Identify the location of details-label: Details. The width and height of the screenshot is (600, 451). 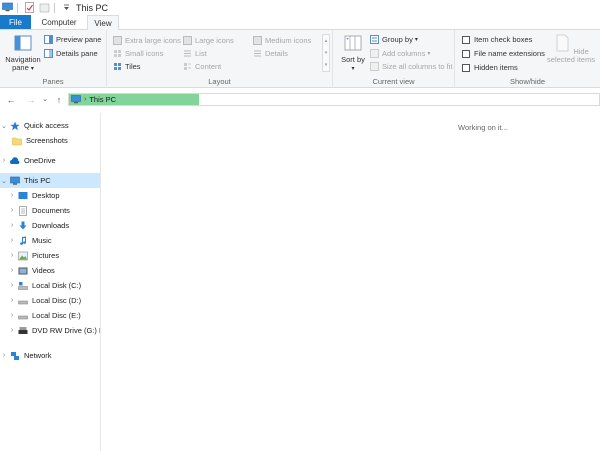
(276, 53).